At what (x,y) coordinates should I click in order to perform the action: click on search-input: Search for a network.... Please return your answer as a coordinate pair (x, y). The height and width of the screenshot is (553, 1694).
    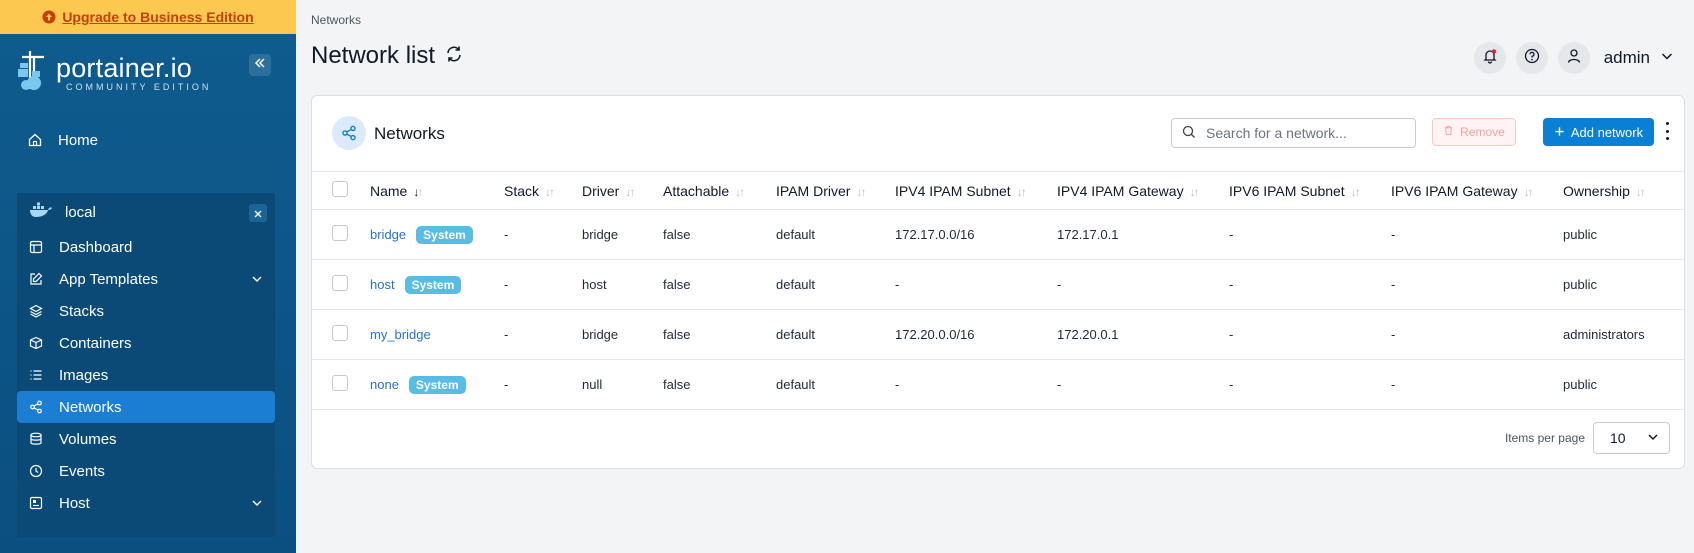
    Looking at the image, I should click on (1293, 133).